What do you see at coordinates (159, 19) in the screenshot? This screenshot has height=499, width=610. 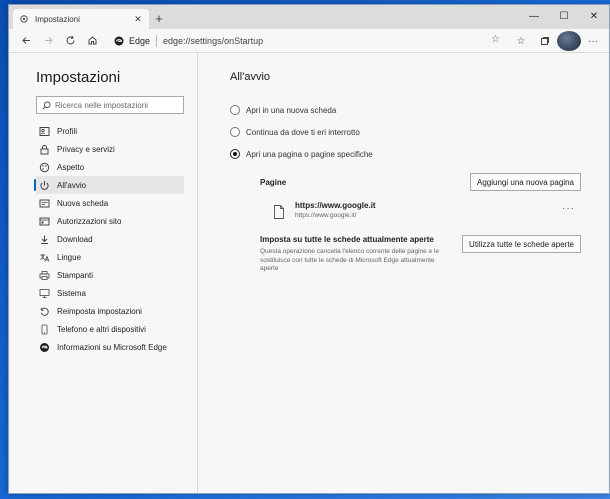 I see `new-tab-button: +` at bounding box center [159, 19].